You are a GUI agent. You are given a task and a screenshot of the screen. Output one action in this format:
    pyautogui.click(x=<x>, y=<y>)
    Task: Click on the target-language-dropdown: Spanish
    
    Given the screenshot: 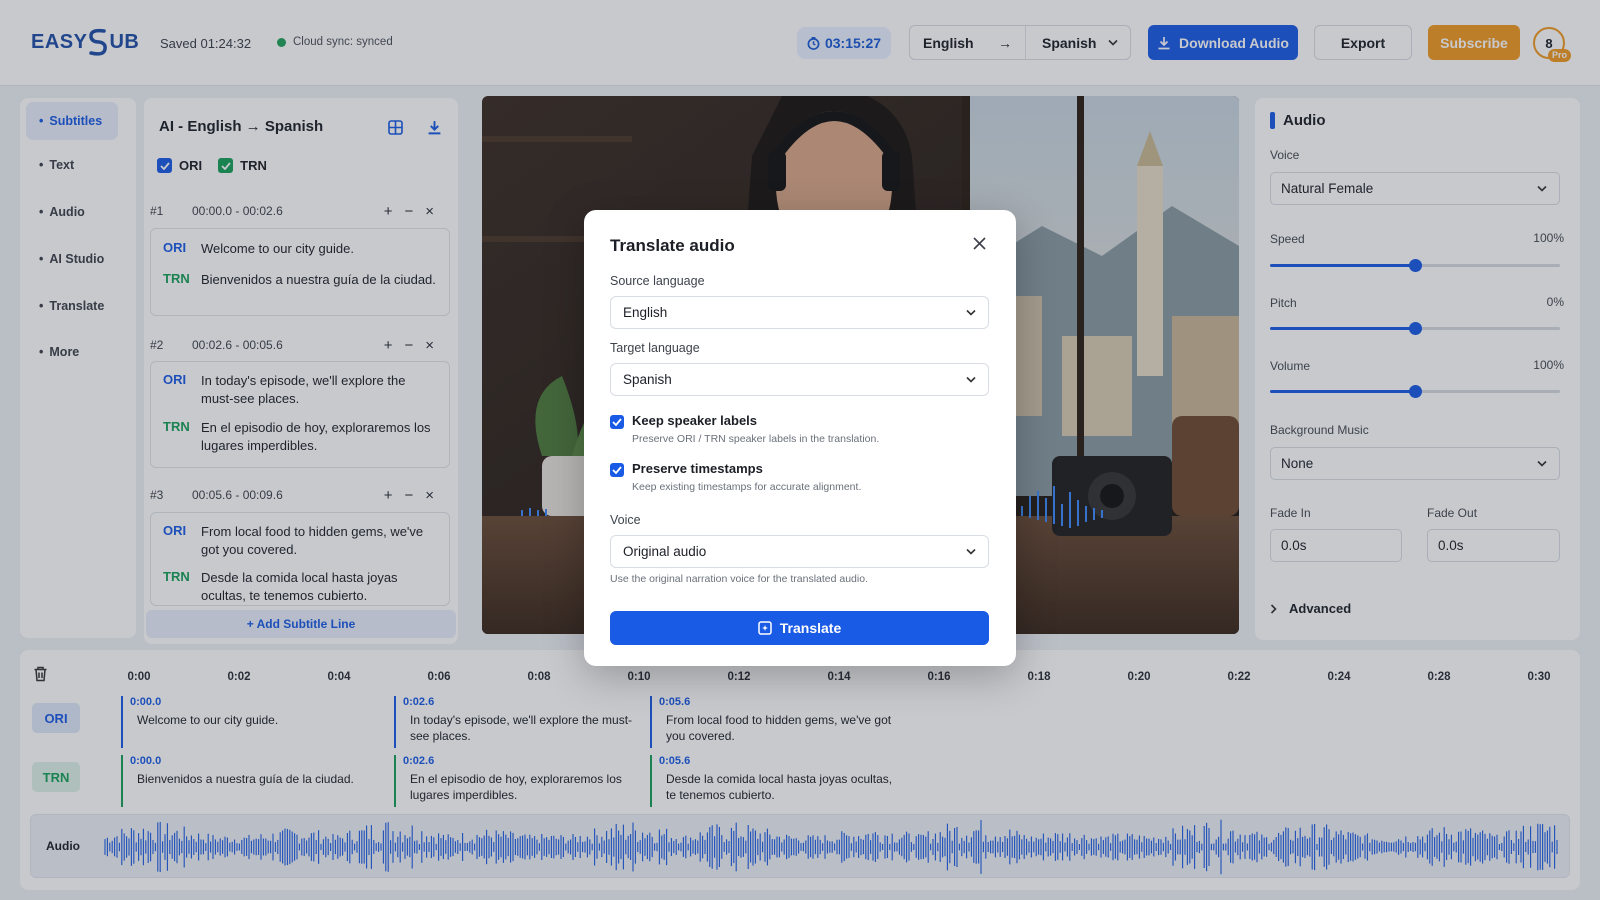 What is the action you would take?
    pyautogui.click(x=799, y=379)
    